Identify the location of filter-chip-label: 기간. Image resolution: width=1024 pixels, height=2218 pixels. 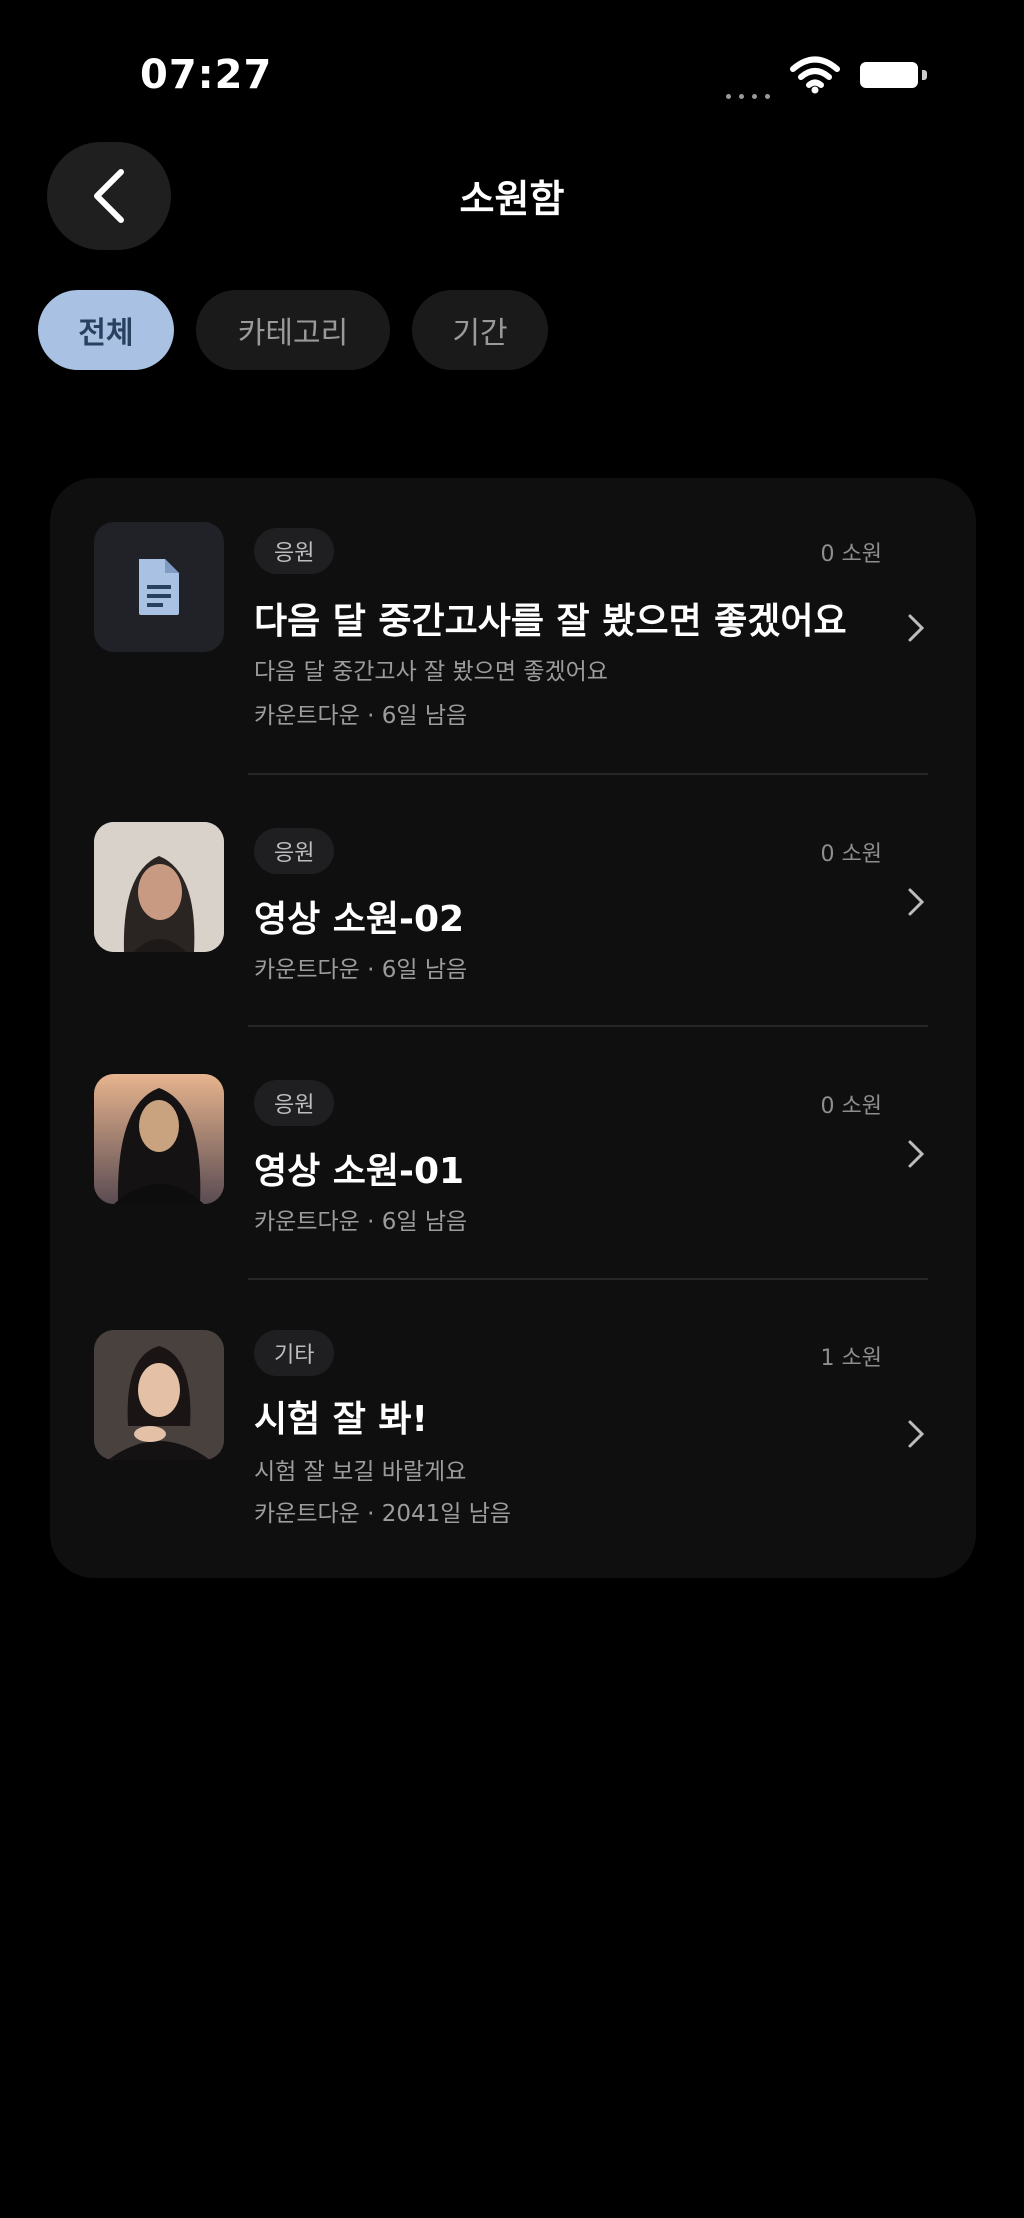
(480, 333).